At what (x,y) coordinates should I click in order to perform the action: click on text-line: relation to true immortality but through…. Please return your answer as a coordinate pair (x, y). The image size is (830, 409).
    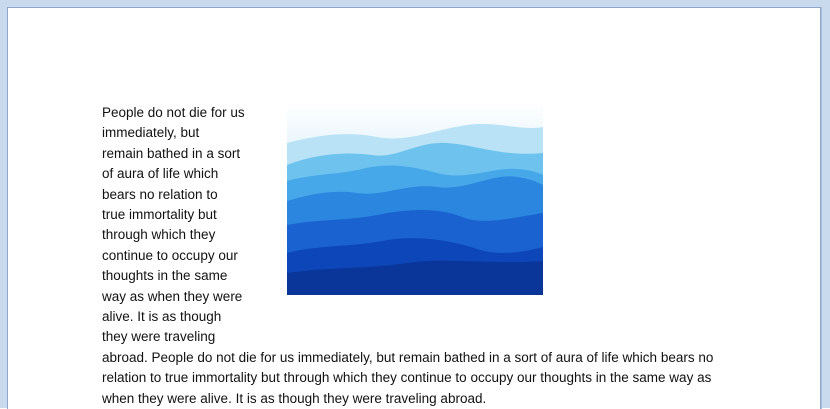
    Looking at the image, I should click on (407, 378).